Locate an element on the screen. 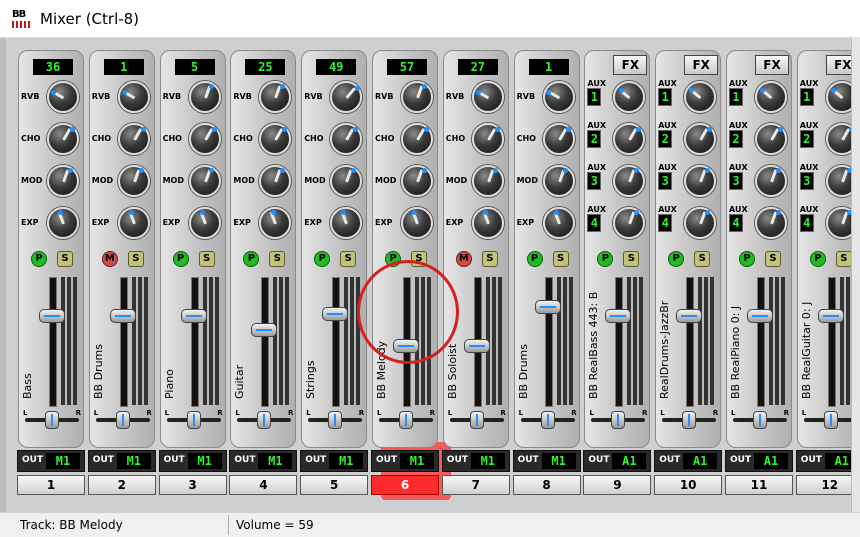 The width and height of the screenshot is (860, 537). volume-fader: Bass is located at coordinates (52, 343).